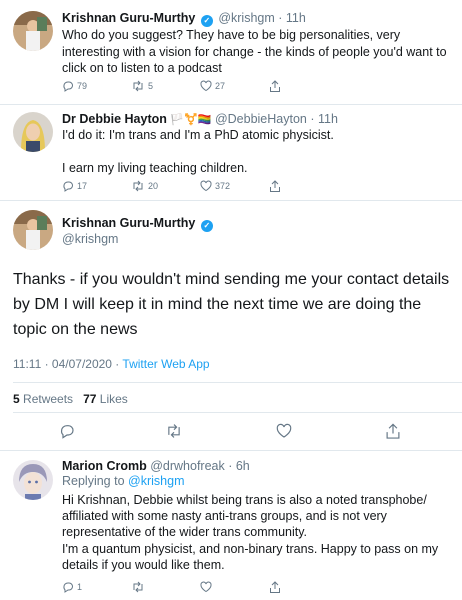  Describe the element at coordinates (68, 364) in the screenshot. I see `tweet-timestamp: 11:11 · 04/07/2020 ·` at that location.